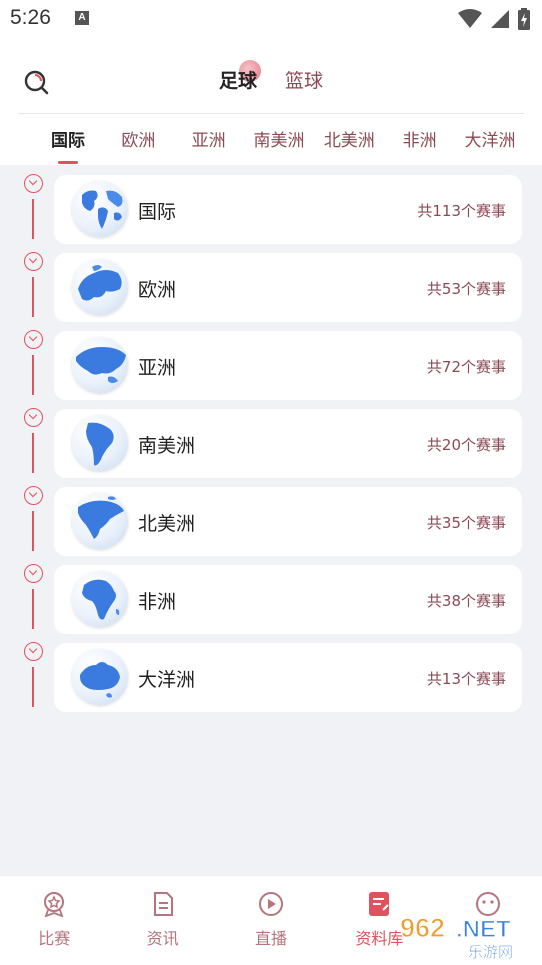 The image size is (542, 965). Describe the element at coordinates (30, 17) in the screenshot. I see `status-time: 5:26` at that location.